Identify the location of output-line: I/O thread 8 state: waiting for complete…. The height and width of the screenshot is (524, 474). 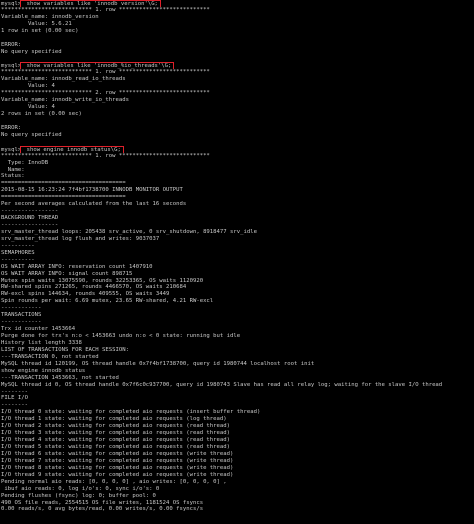
(117, 467).